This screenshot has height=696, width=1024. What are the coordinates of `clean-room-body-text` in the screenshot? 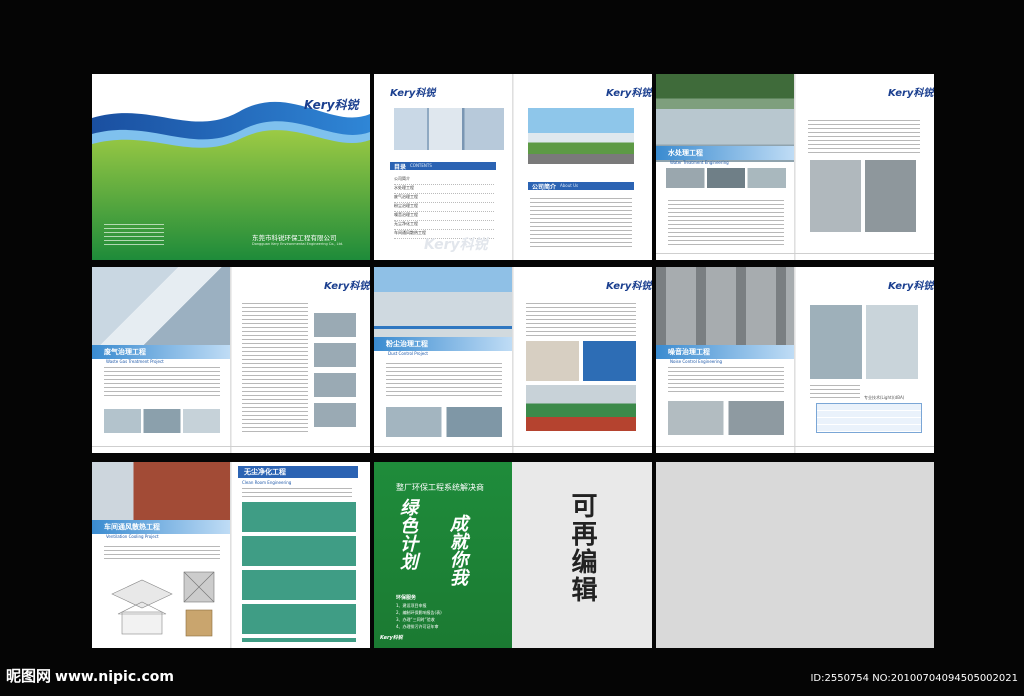 It's located at (297, 493).